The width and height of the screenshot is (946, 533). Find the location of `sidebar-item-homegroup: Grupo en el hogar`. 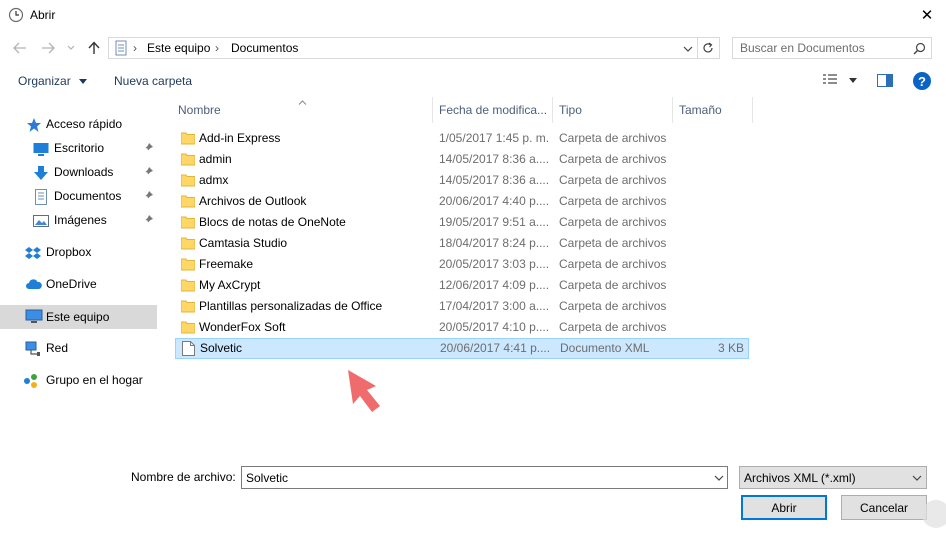

sidebar-item-homegroup: Grupo en el hogar is located at coordinates (78, 381).